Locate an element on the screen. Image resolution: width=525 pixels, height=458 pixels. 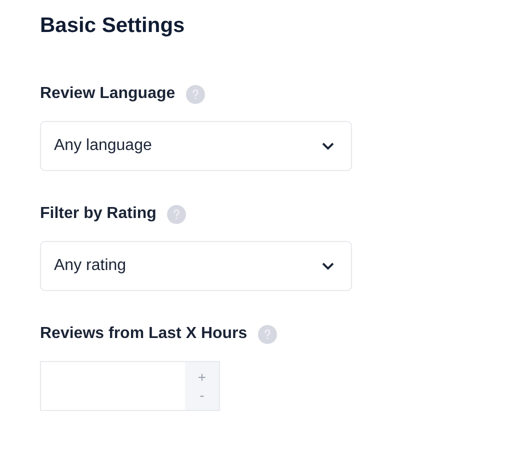
dropdown: Any rating is located at coordinates (196, 266).